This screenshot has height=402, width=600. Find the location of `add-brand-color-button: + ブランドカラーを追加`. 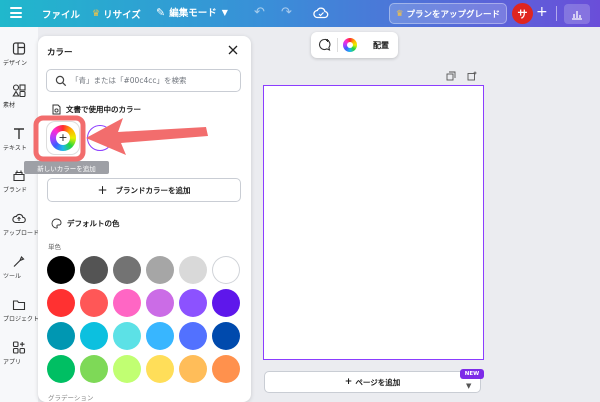

add-brand-color-button: + ブランドカラーを追加 is located at coordinates (144, 190).